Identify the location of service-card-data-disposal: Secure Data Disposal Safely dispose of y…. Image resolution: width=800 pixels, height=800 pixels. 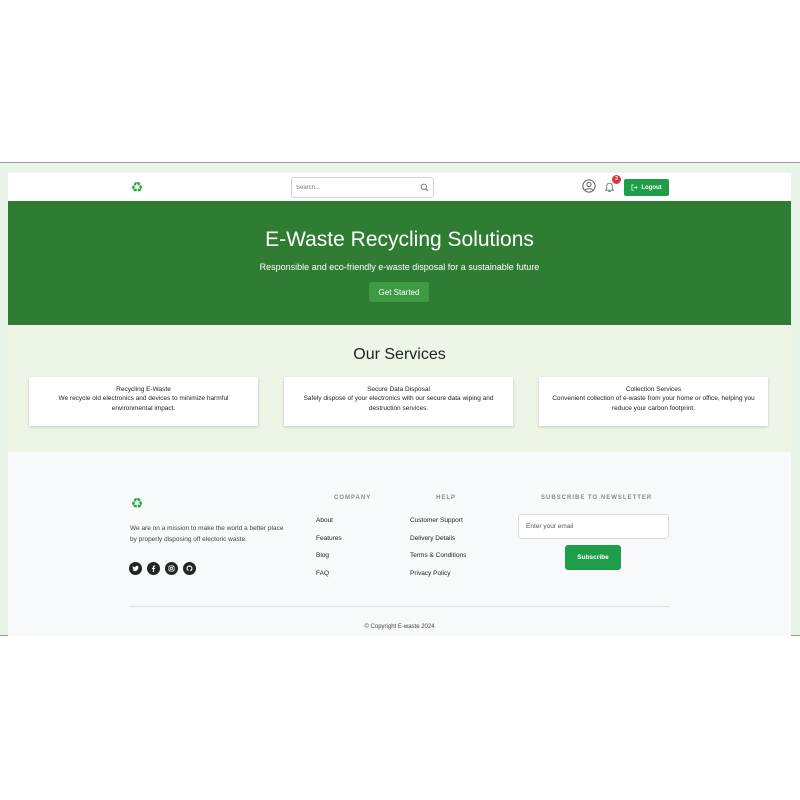
(398, 401).